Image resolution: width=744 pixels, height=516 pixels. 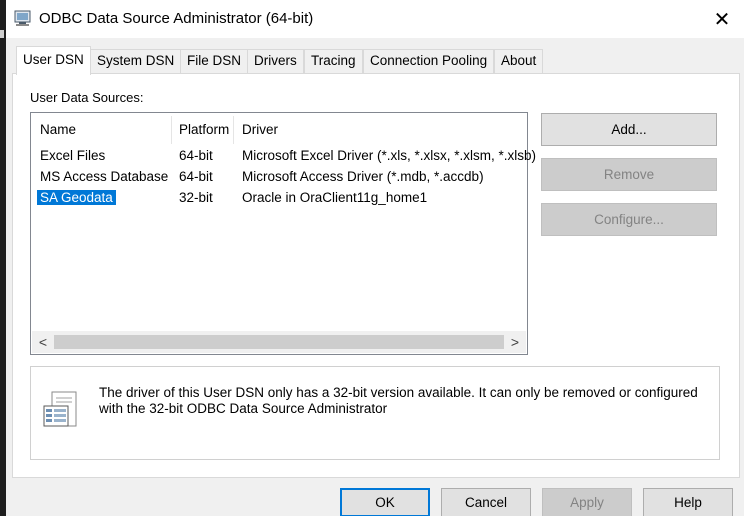 I want to click on row-name-ms-access: MS Access Database, so click(x=104, y=176).